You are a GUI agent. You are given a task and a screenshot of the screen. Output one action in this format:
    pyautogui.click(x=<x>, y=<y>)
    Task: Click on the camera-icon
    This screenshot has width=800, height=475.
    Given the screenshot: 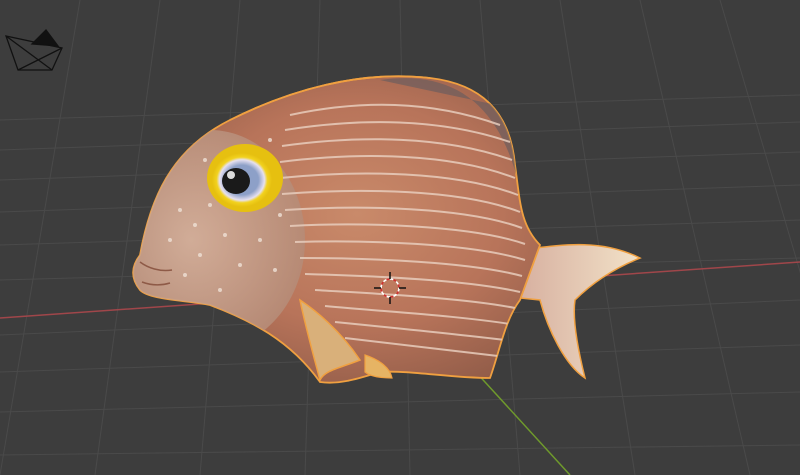 What is the action you would take?
    pyautogui.click(x=34, y=50)
    